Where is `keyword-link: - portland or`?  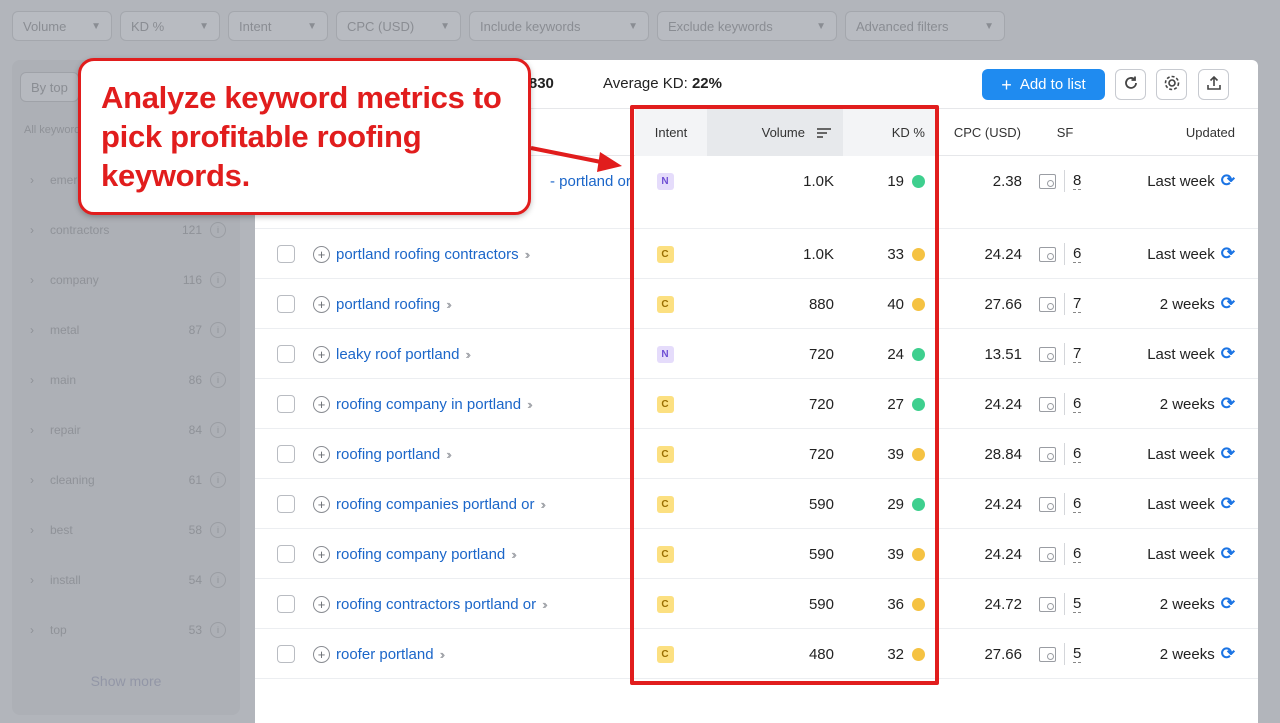
keyword-link: - portland or is located at coordinates (590, 181).